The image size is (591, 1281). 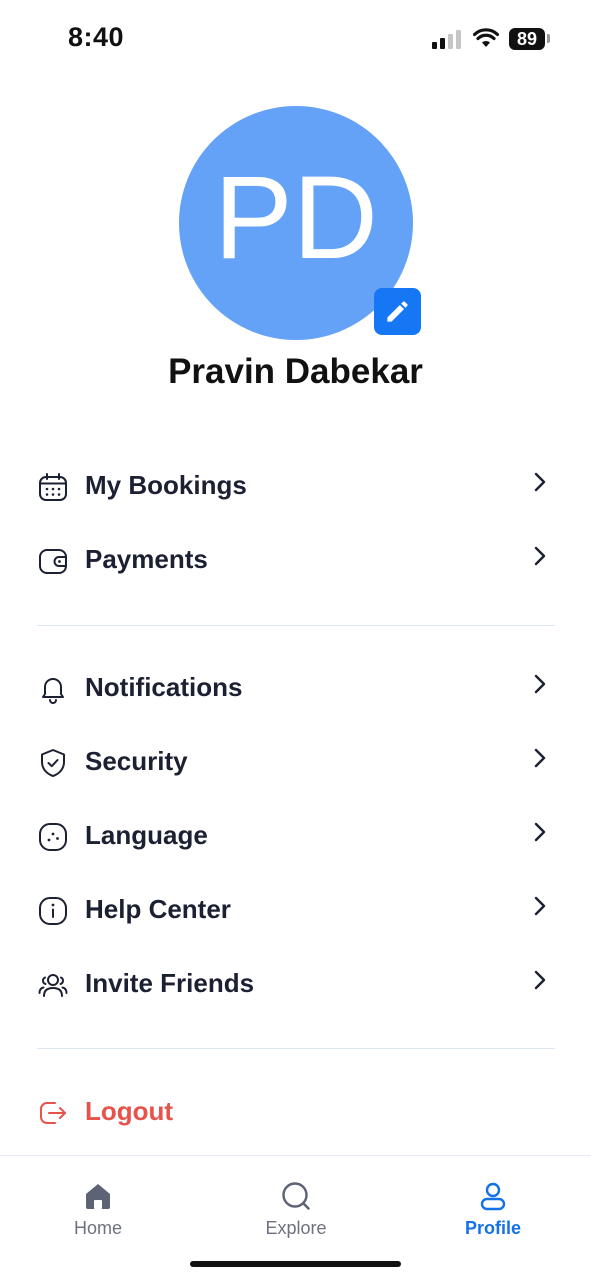 I want to click on menu-item-my-bookings: My Bookings, so click(x=296, y=489).